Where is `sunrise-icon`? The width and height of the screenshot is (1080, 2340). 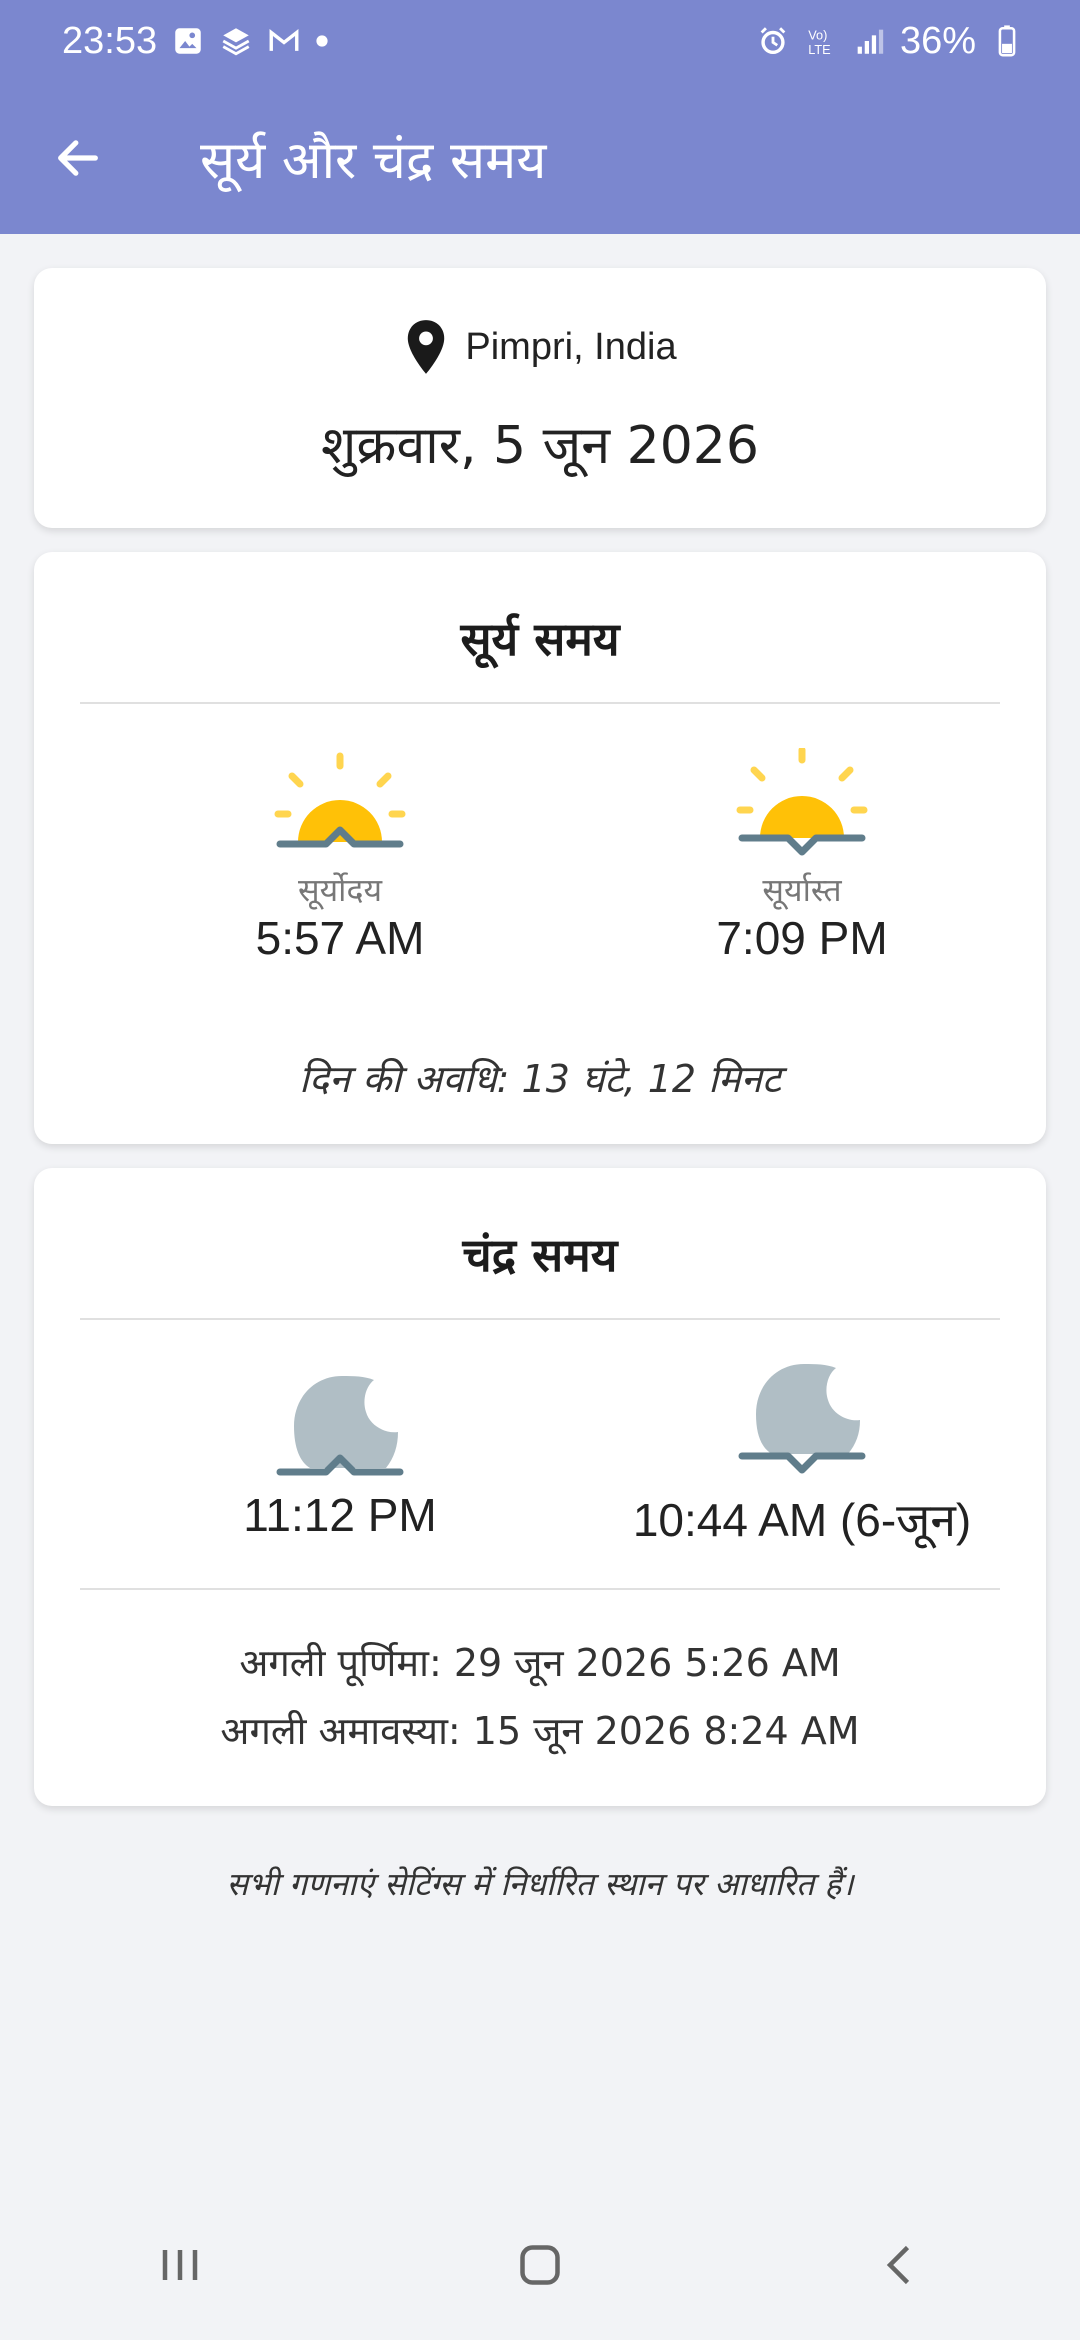
sunrise-icon is located at coordinates (340, 800).